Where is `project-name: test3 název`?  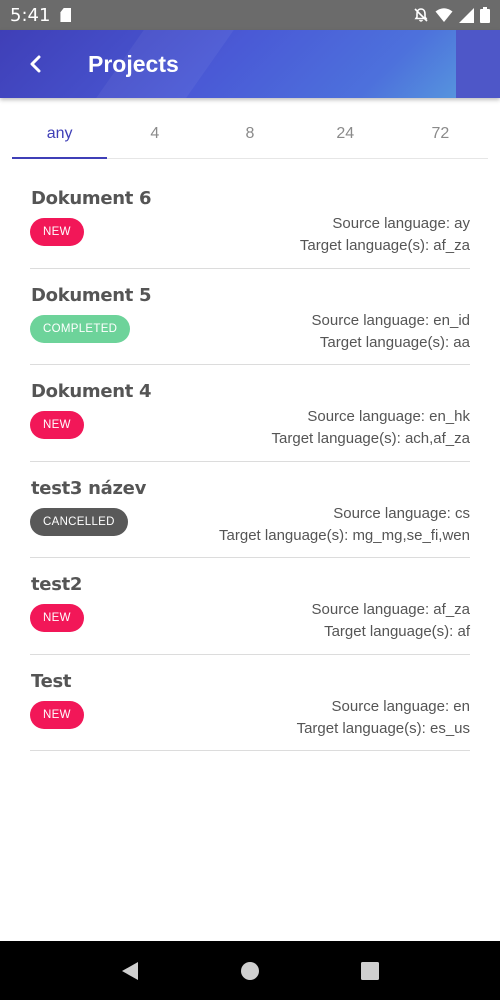
project-name: test3 název is located at coordinates (89, 488).